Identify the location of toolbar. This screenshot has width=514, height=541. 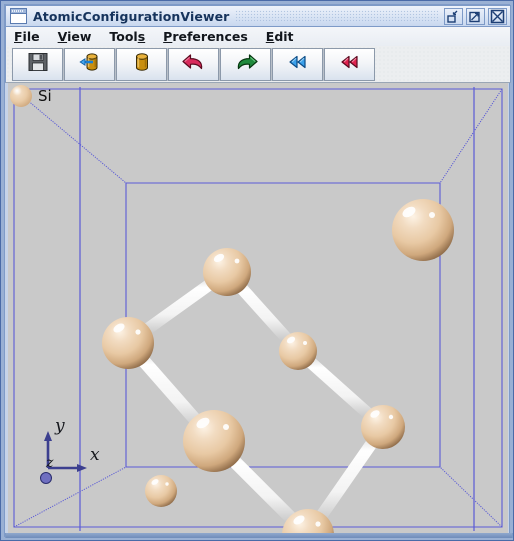
(258, 64).